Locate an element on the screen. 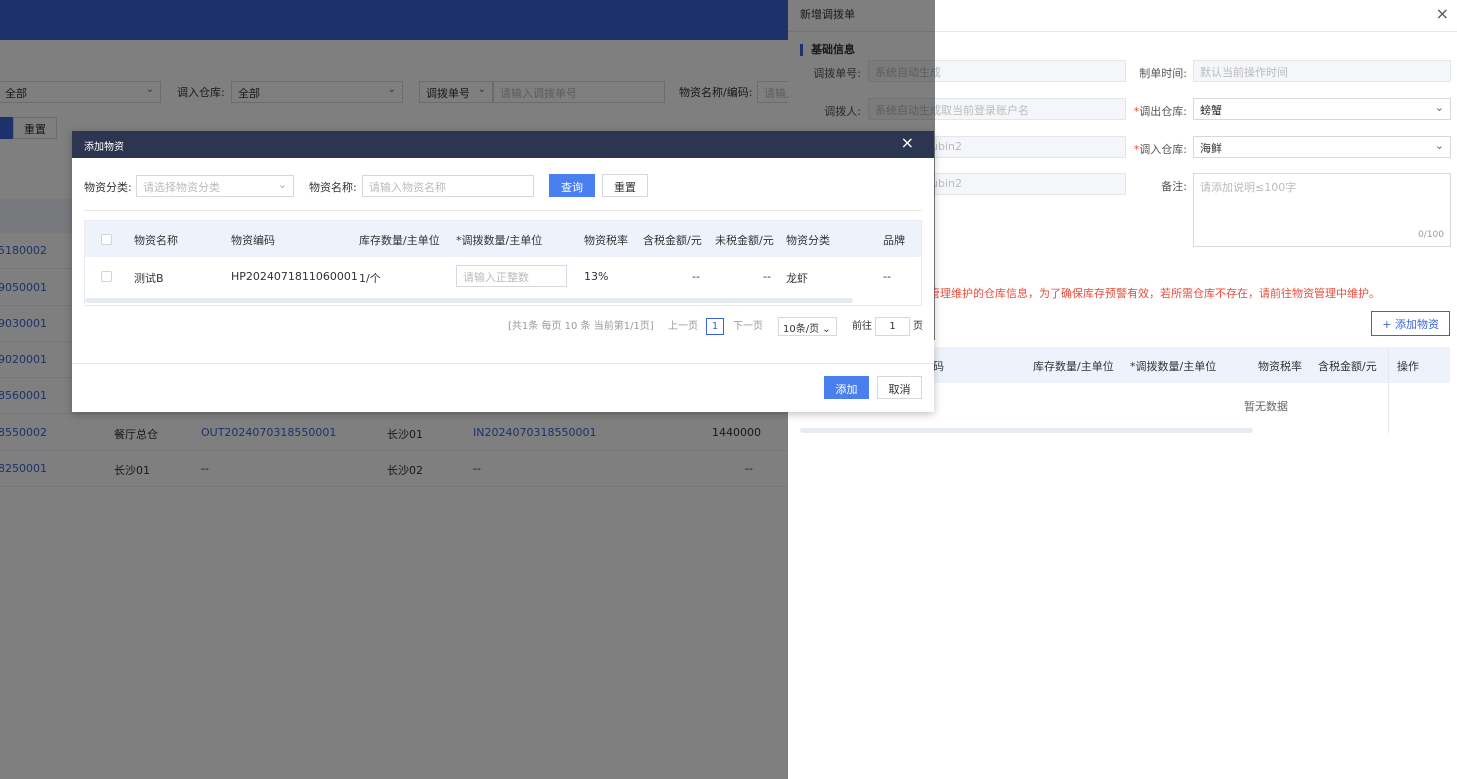 This screenshot has height=779, width=1457. col-amount-tax: 含税金额/元 is located at coordinates (672, 240).